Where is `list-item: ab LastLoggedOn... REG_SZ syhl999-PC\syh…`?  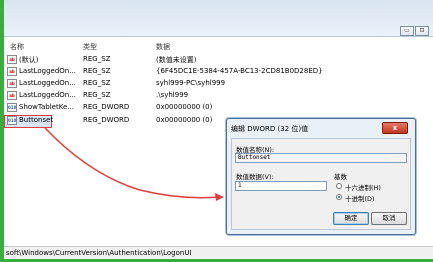
list-item: ab LastLoggedOn... REG_SZ syhl999-PC\syh… is located at coordinates (124, 83).